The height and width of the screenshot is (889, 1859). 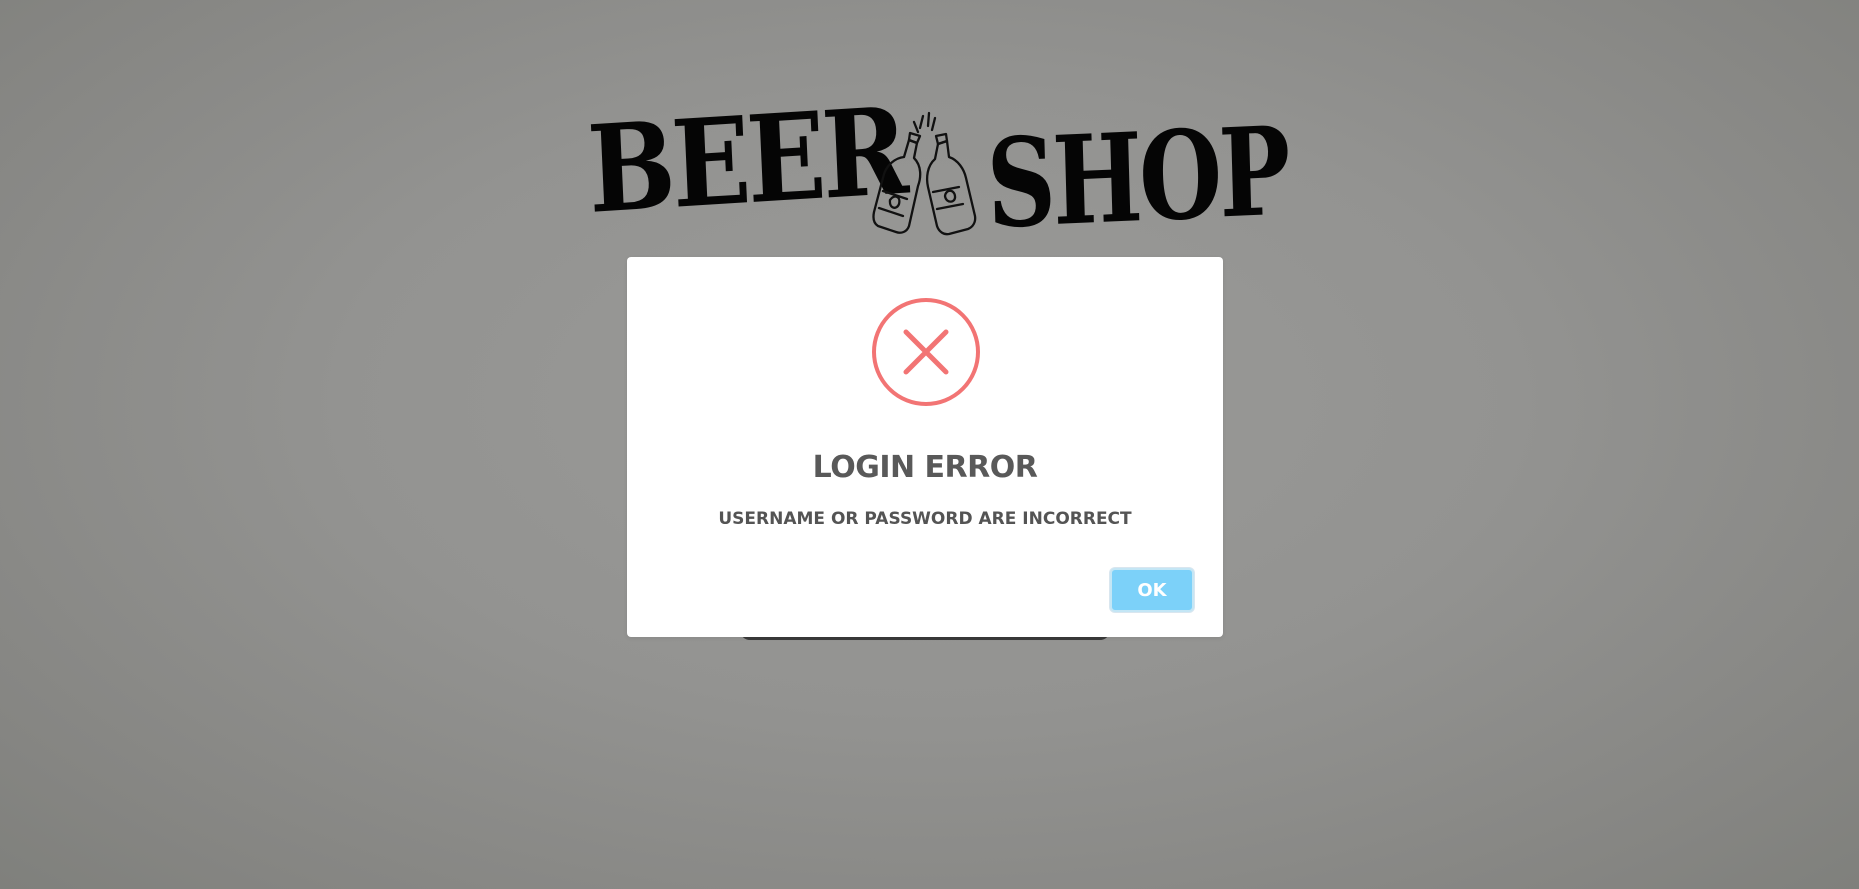 I want to click on beer-bottles-icon, so click(x=925, y=183).